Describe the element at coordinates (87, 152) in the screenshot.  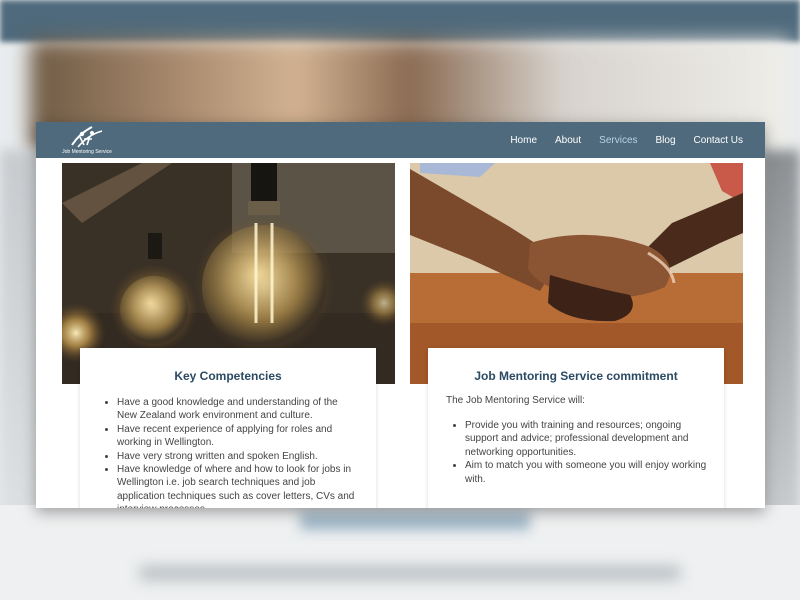
I see `logo-text: Job Mentoring Service` at that location.